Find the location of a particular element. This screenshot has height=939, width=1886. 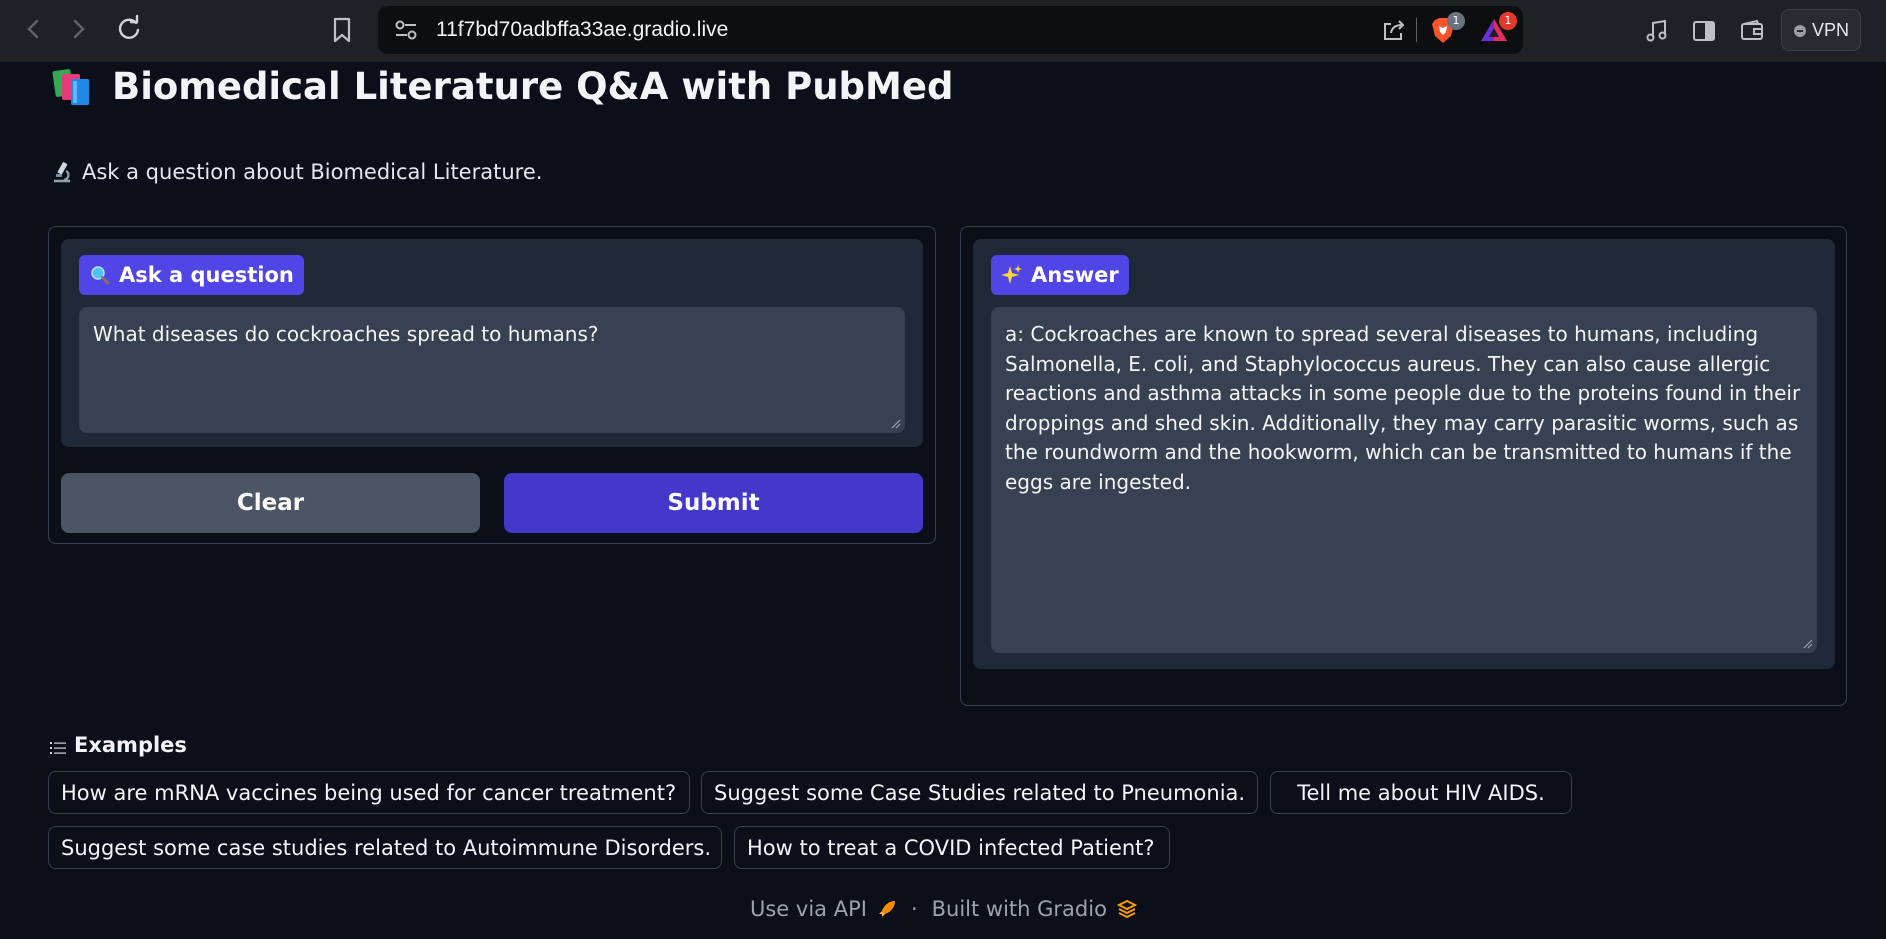

vpn-button: VPN is located at coordinates (1821, 30).